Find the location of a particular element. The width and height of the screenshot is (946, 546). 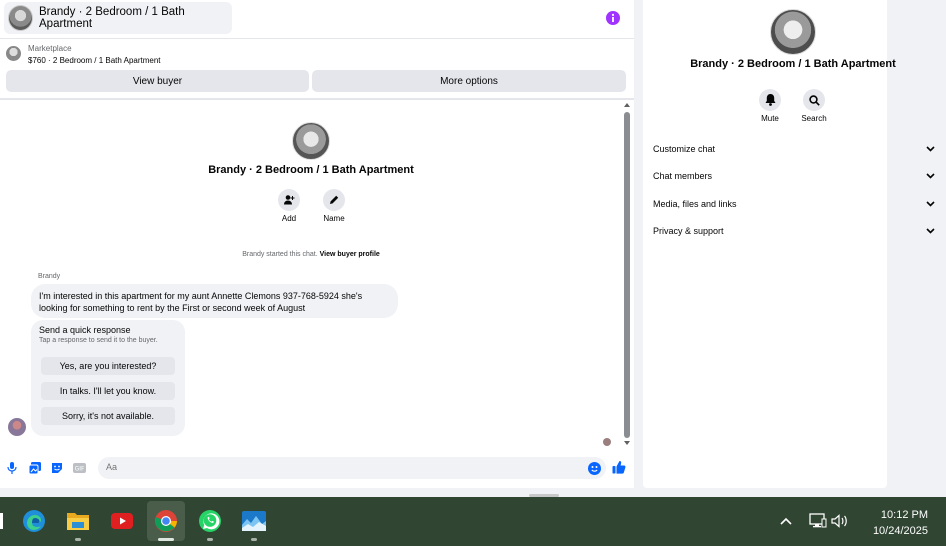

quick-response-subtitle: Tap a response to send it to the buyer. is located at coordinates (98, 340).